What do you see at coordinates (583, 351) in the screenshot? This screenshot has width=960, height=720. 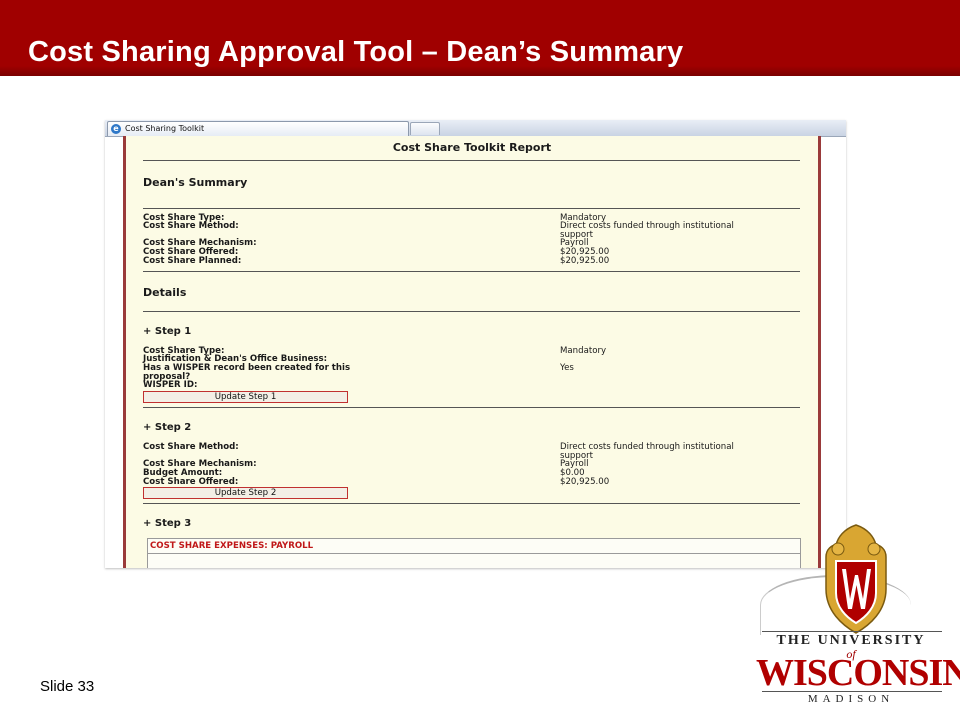 I see `field-value: Mandatory` at bounding box center [583, 351].